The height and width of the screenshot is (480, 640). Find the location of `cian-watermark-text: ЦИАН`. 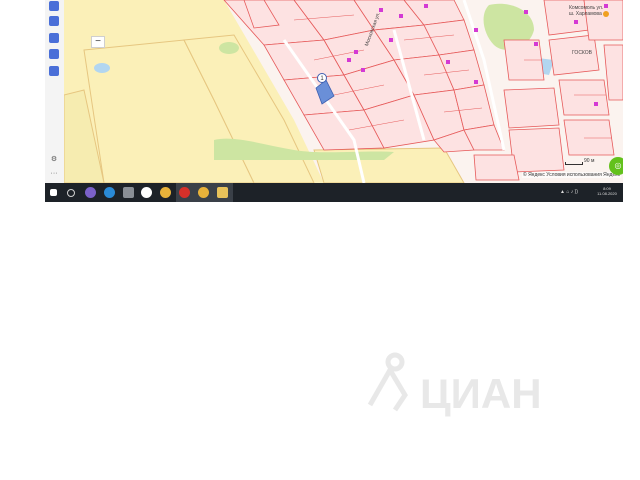

cian-watermark-text: ЦИАН is located at coordinates (481, 393).